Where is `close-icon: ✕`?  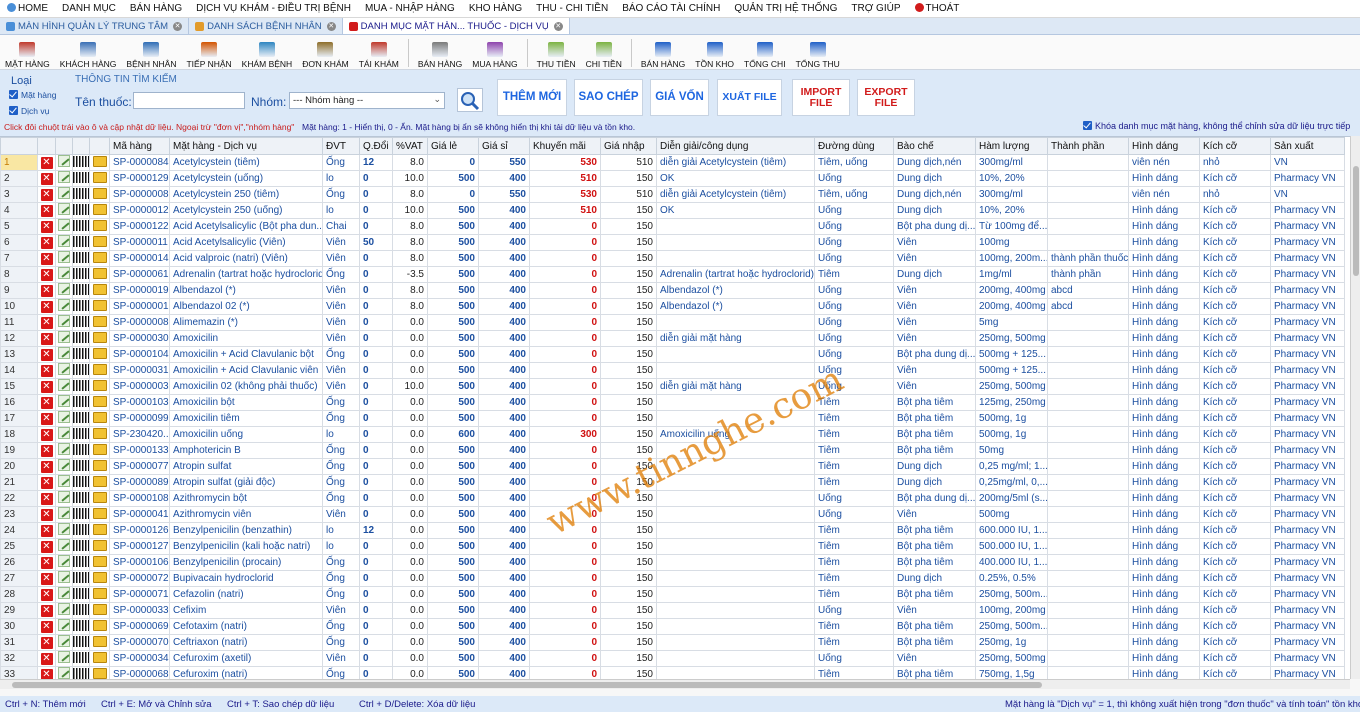
close-icon: ✕ is located at coordinates (331, 26).